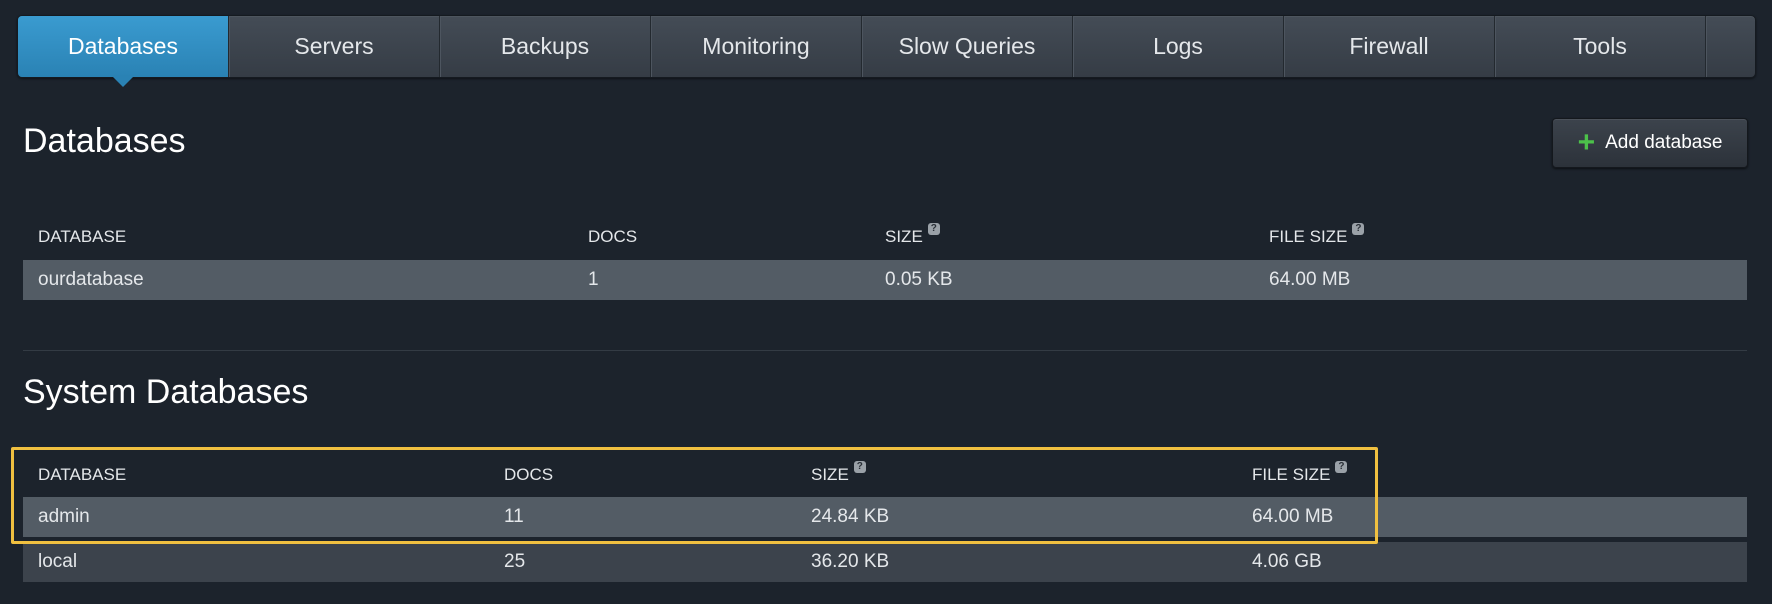 This screenshot has width=1772, height=604. Describe the element at coordinates (166, 392) in the screenshot. I see `system-databases-heading: System Databases` at that location.